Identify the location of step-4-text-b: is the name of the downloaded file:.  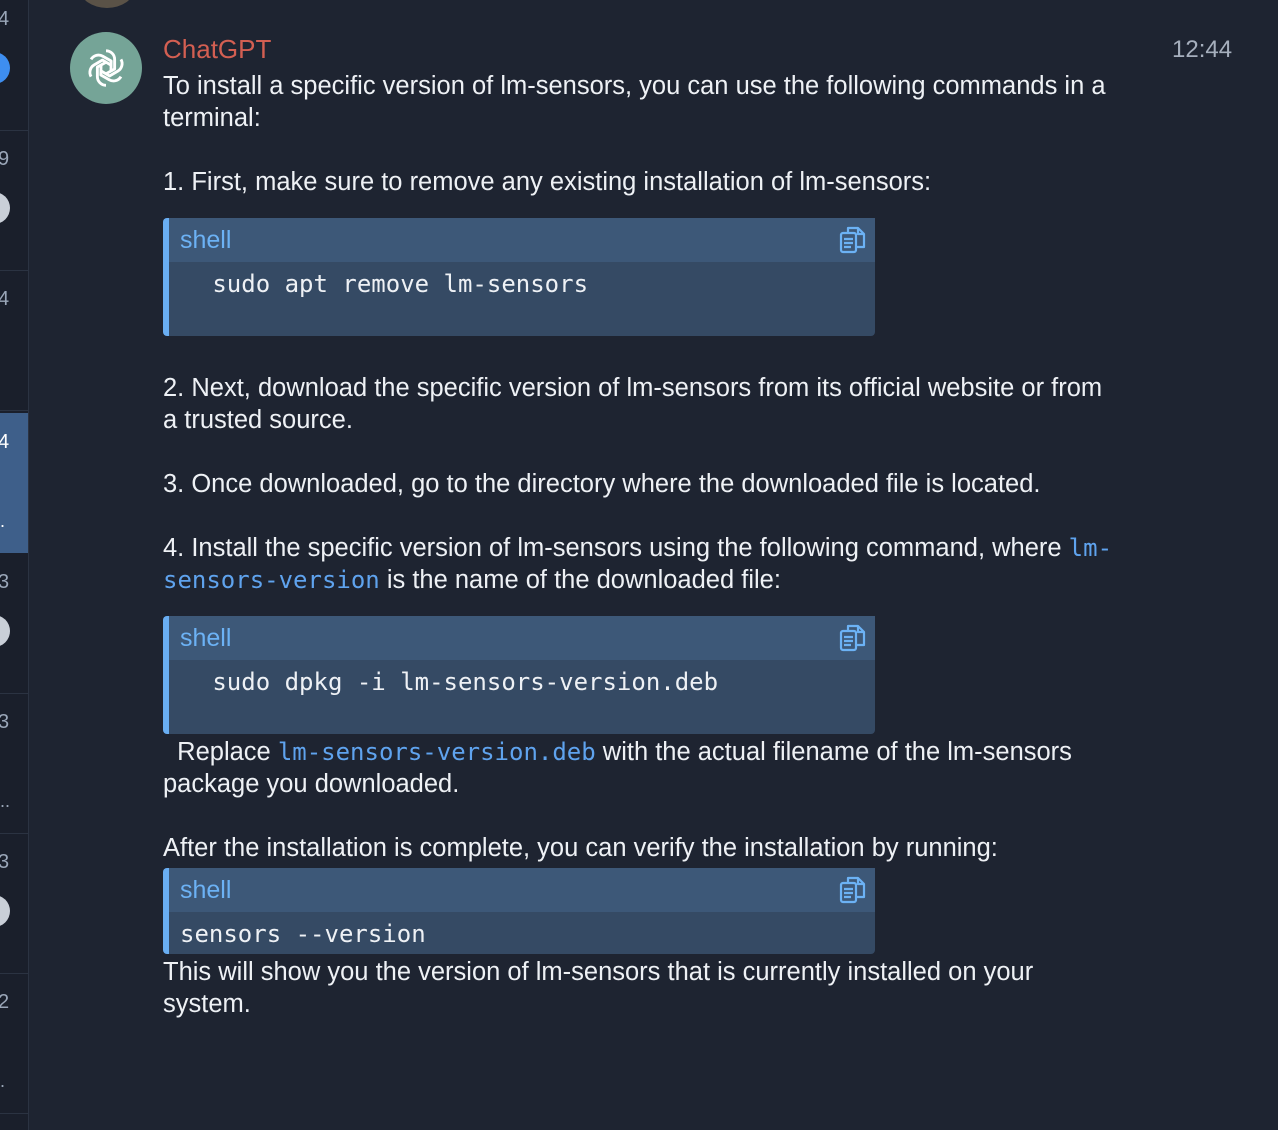
(580, 580).